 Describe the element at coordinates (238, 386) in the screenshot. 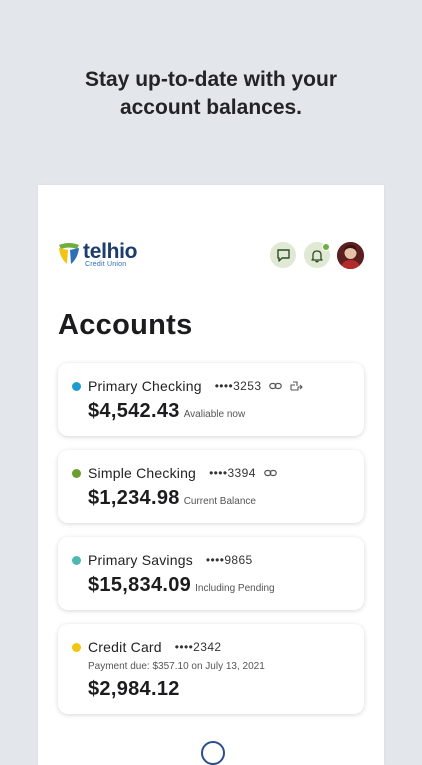

I see `account-number: ••••3253` at that location.